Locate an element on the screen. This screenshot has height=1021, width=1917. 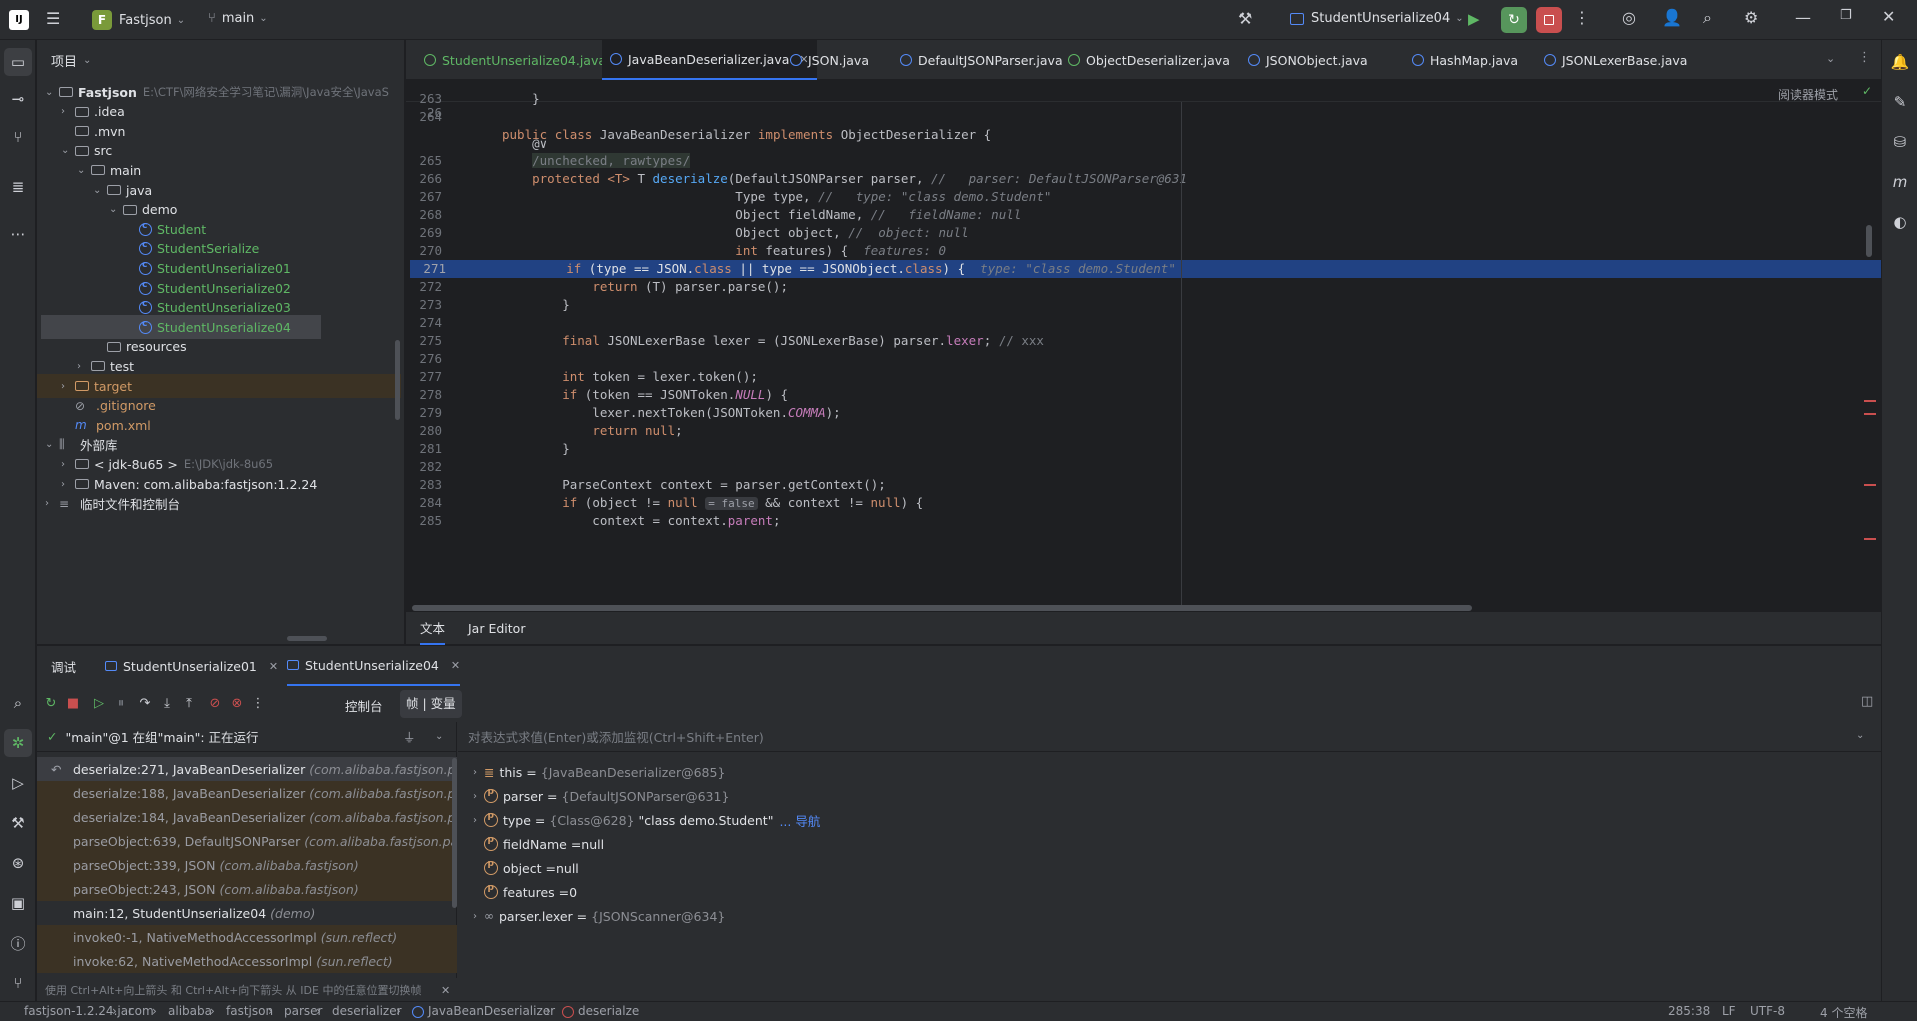
variable-row: › ≣ this = {JavaBeanDeserializer@685} is located at coordinates (595, 772).